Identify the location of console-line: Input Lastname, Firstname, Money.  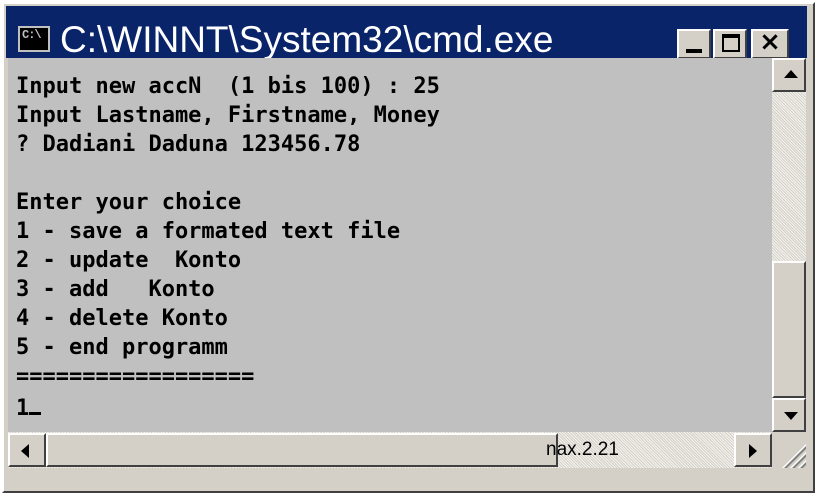
(228, 115).